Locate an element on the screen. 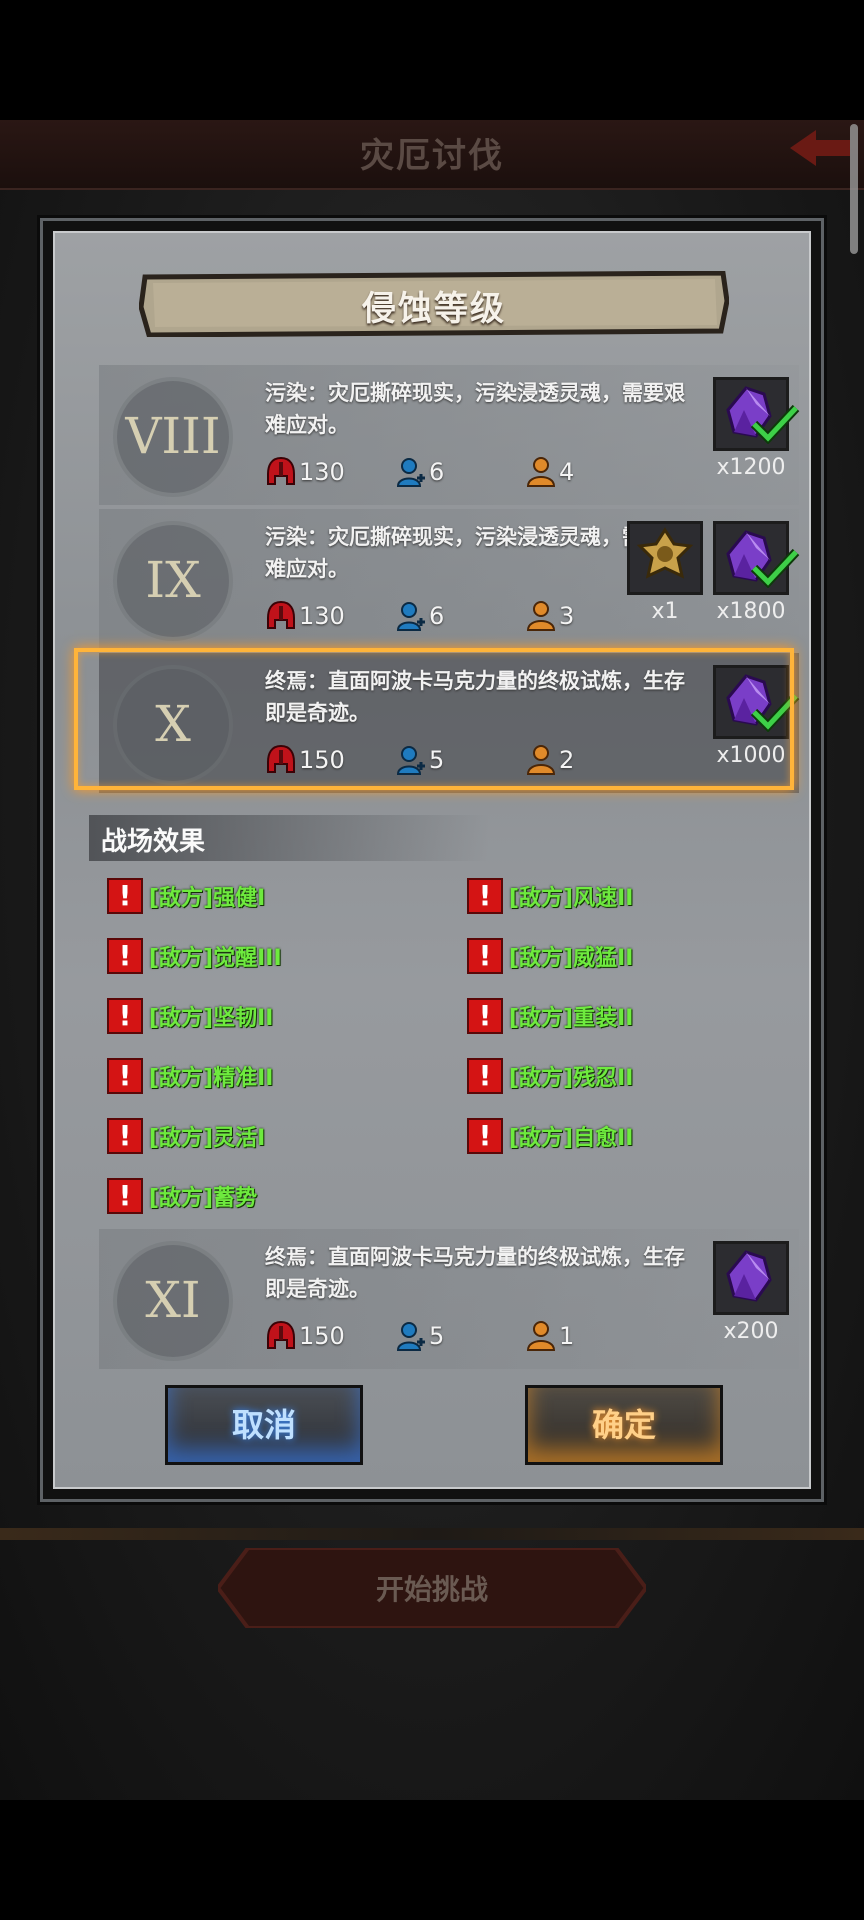 The image size is (864, 1920). level-numeral-badge: XI is located at coordinates (173, 1301).